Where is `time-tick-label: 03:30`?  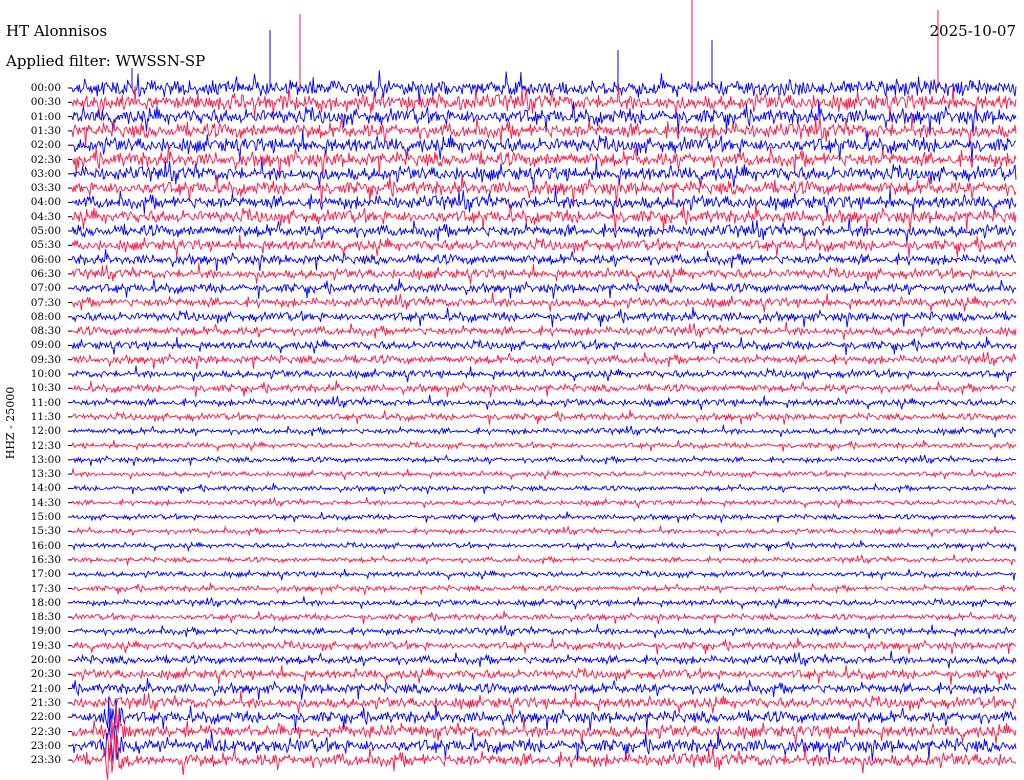
time-tick-label: 03:30 is located at coordinates (45, 188).